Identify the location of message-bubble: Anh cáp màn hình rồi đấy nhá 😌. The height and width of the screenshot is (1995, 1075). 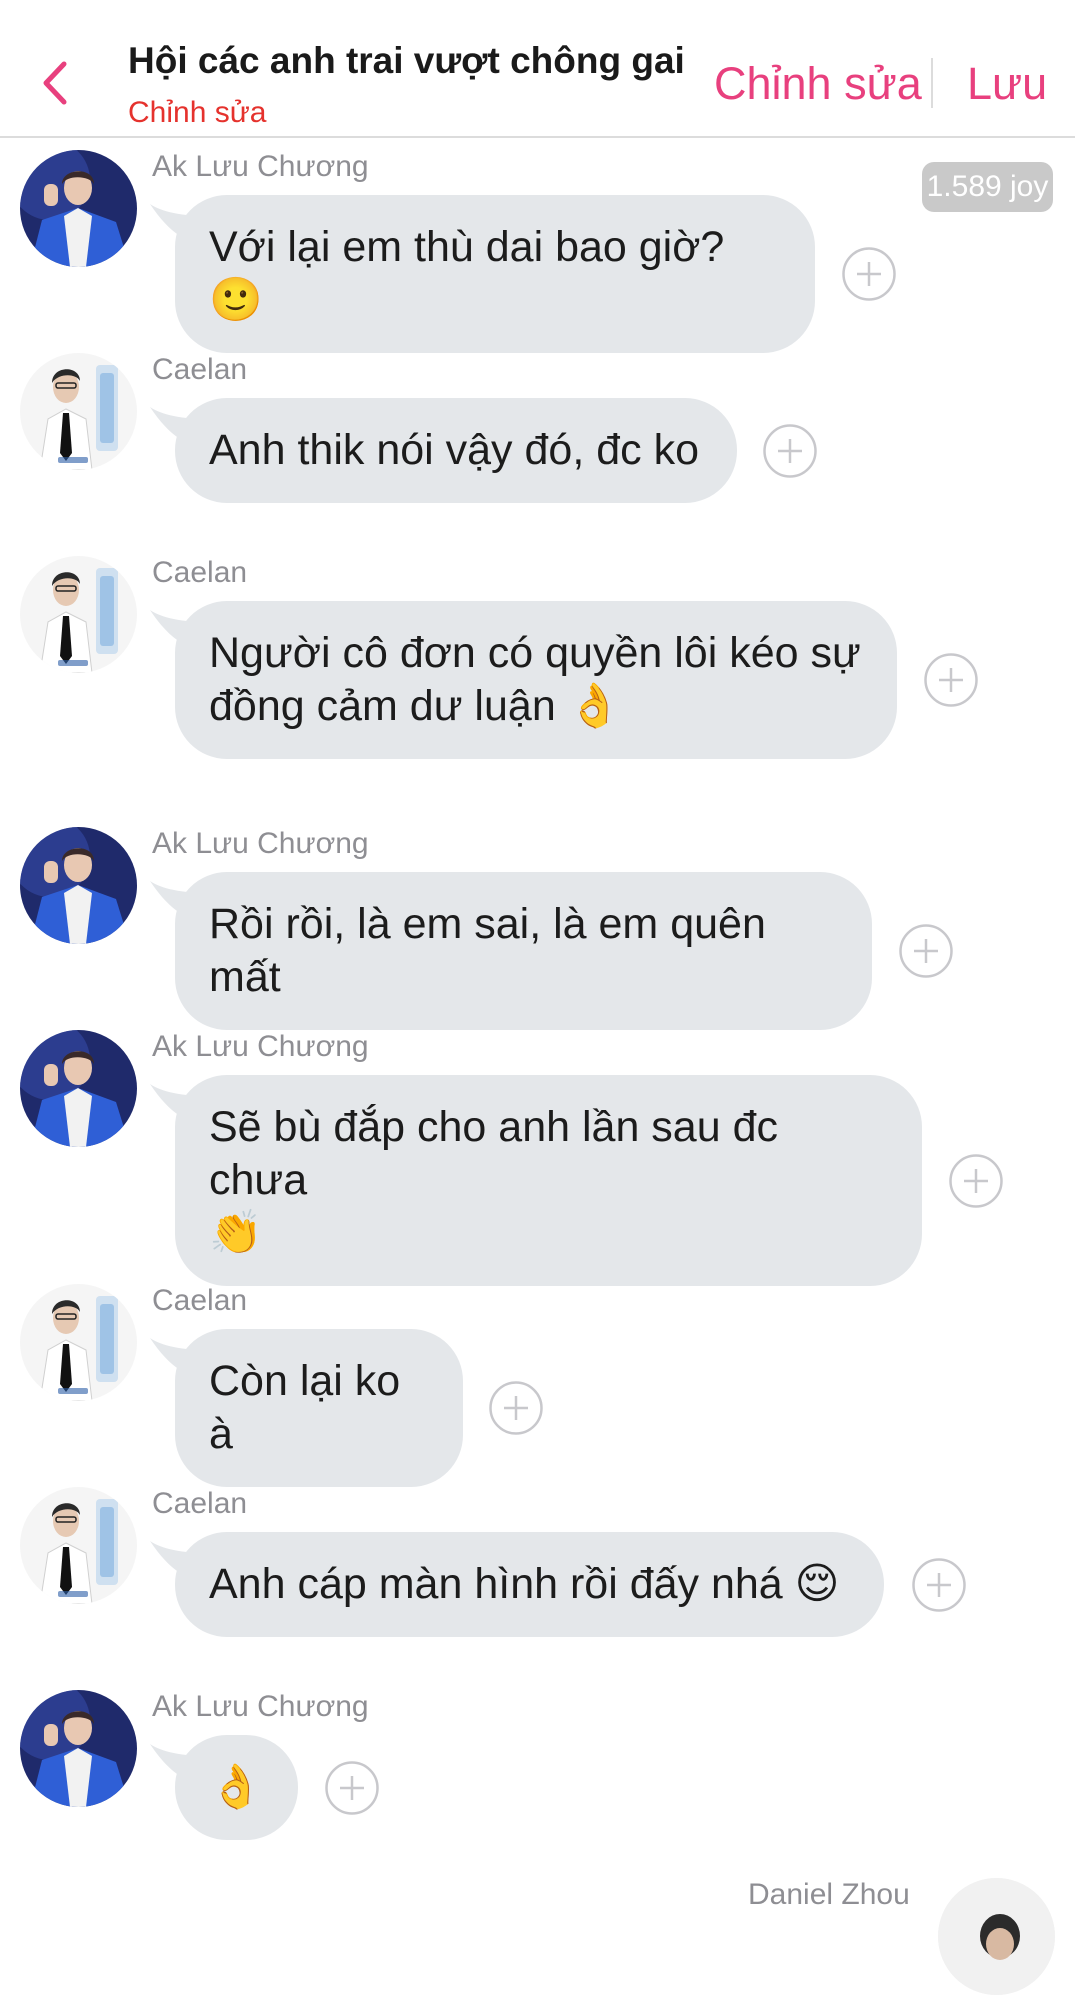
(529, 1584).